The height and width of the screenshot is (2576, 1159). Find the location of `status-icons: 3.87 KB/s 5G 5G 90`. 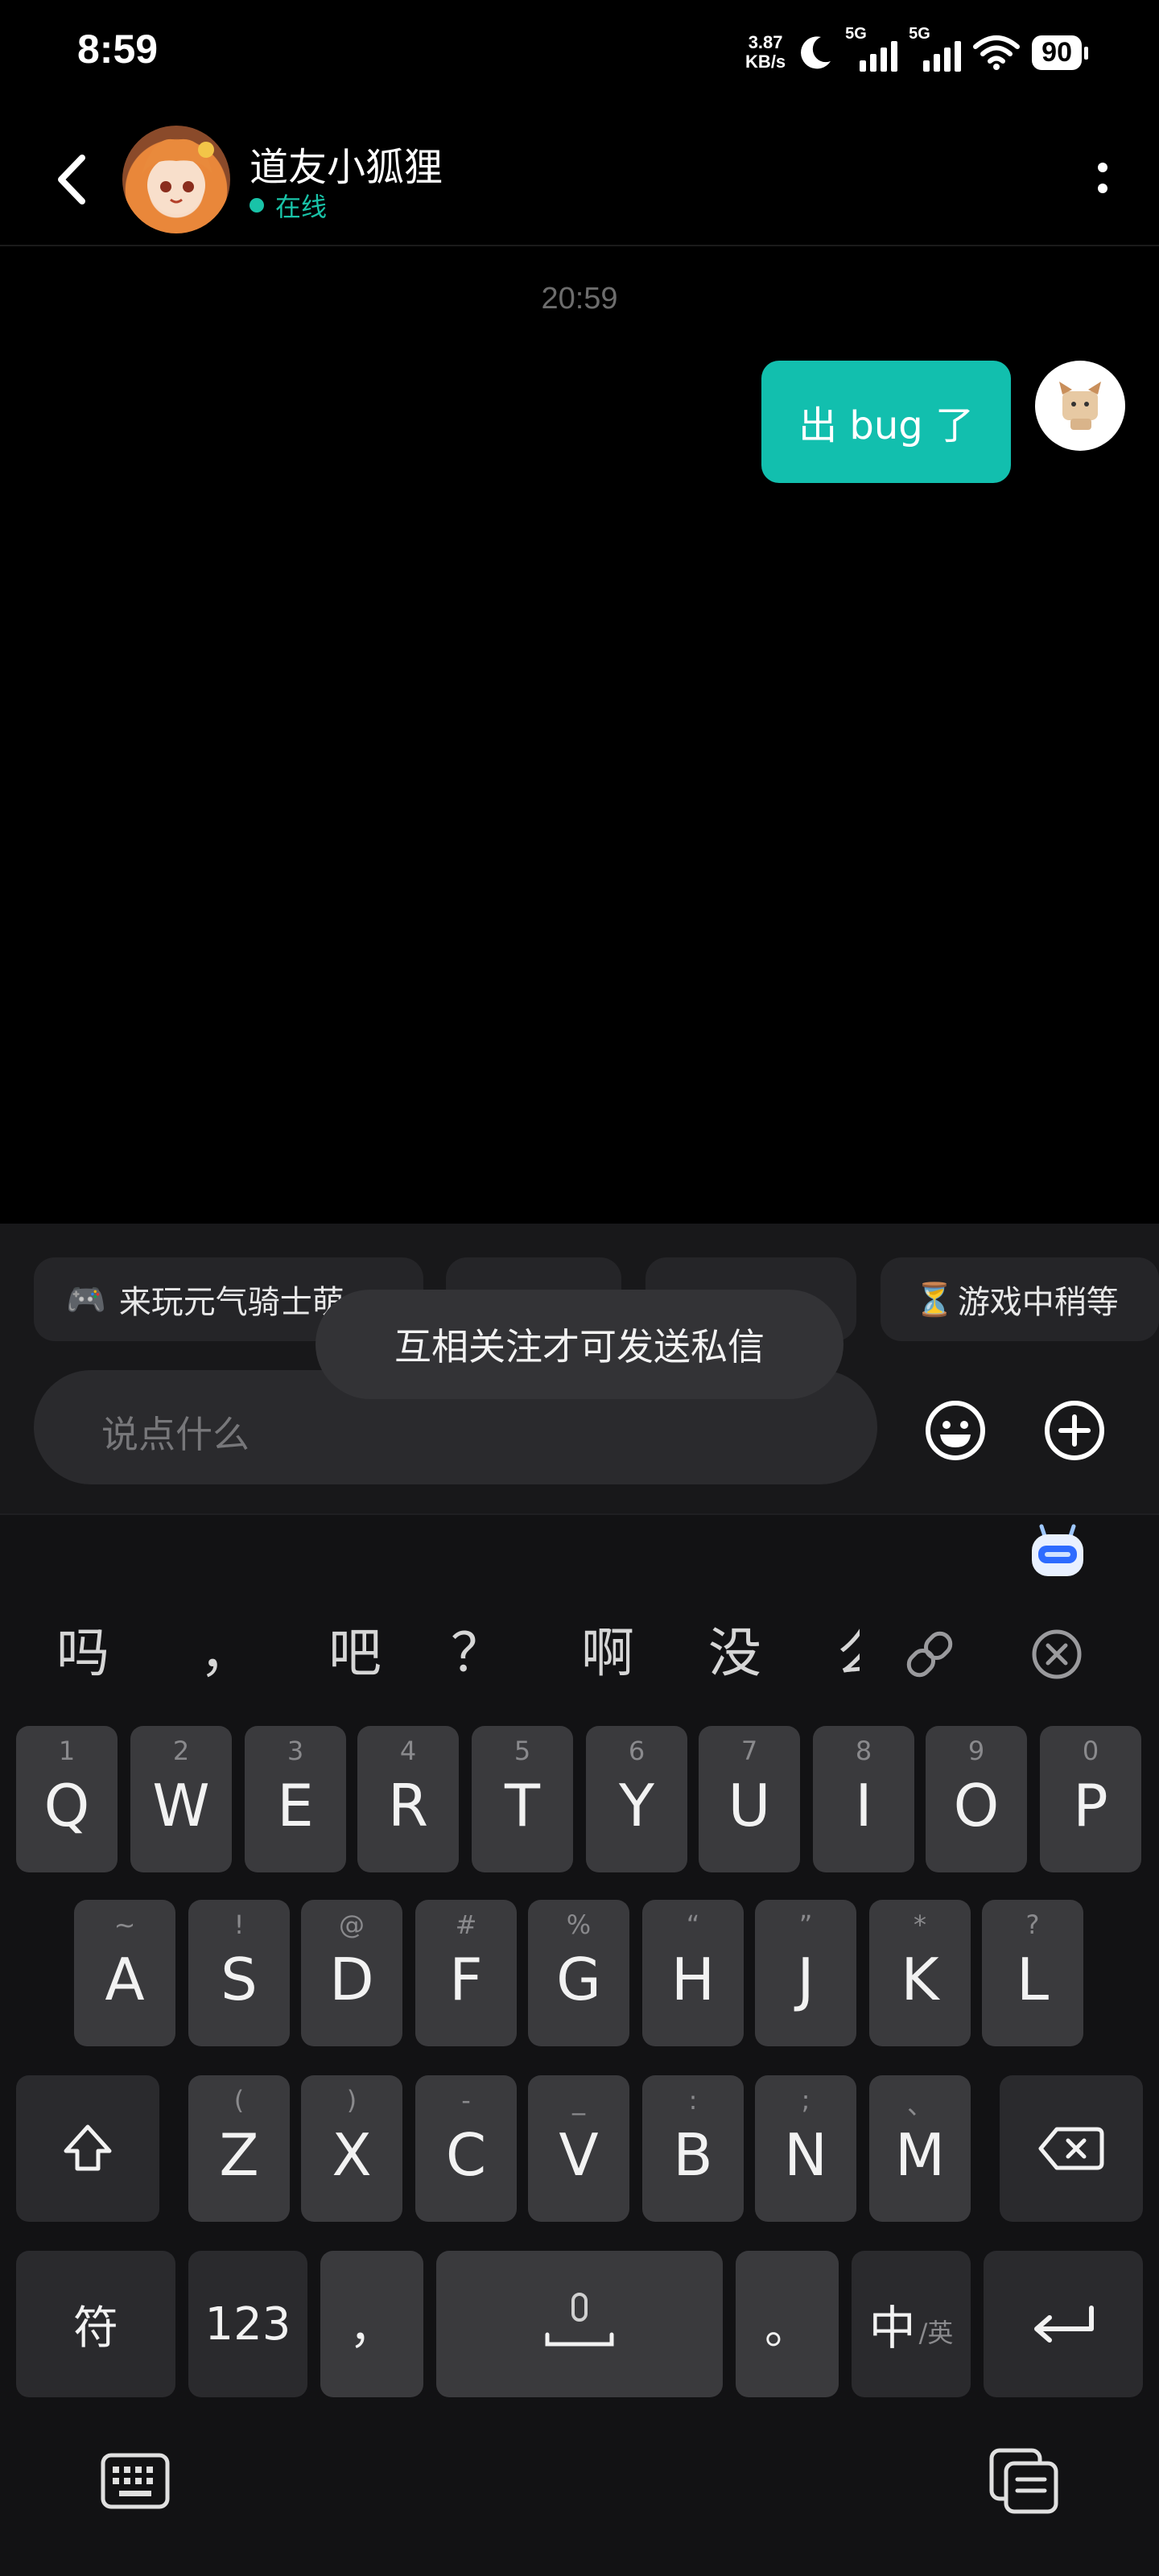

status-icons: 3.87 KB/s 5G 5G 90 is located at coordinates (916, 52).